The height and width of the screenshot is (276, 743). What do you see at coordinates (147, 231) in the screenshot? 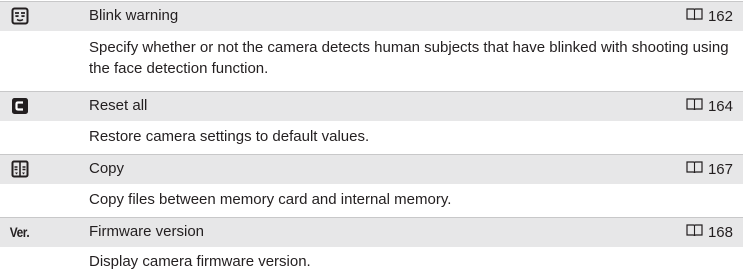
I see `menu-item-title: Firmware version` at bounding box center [147, 231].